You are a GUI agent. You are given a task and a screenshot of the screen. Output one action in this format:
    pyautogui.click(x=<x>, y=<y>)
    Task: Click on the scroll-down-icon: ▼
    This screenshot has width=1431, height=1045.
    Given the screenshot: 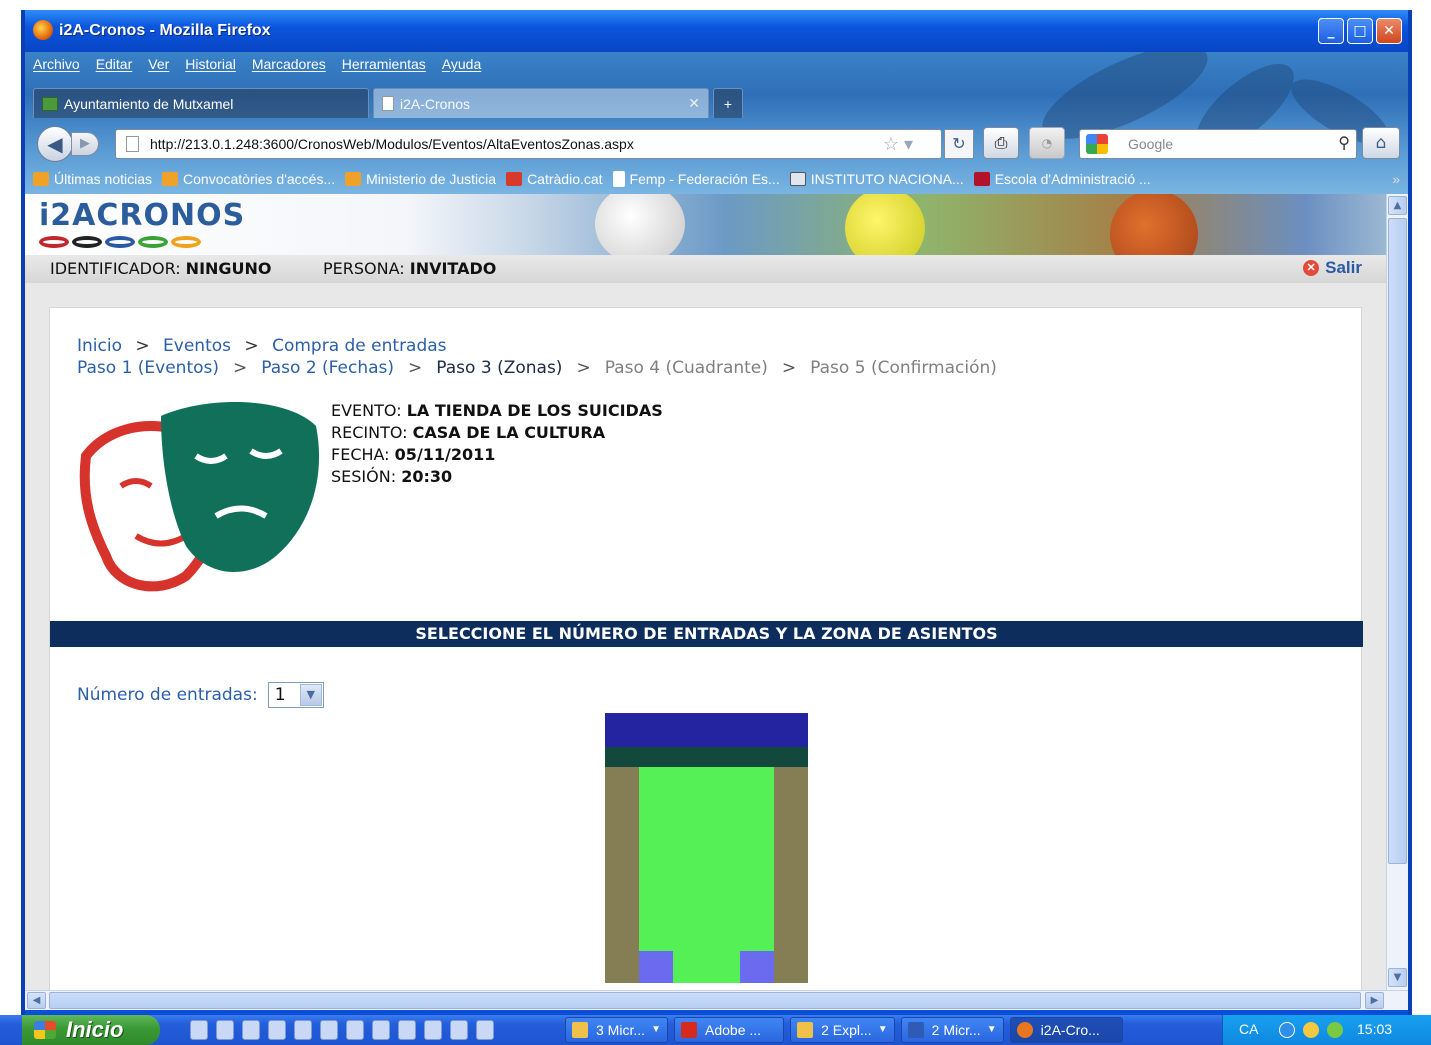 What is the action you would take?
    pyautogui.click(x=1397, y=977)
    